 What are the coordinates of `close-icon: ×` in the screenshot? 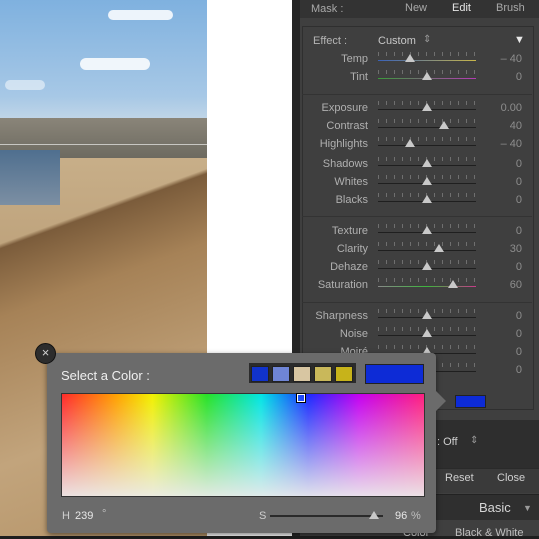 It's located at (45, 353).